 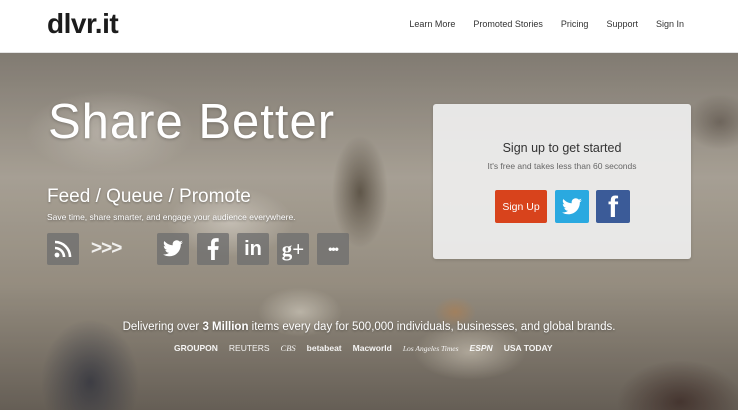 I want to click on nav-support: Support, so click(x=622, y=24).